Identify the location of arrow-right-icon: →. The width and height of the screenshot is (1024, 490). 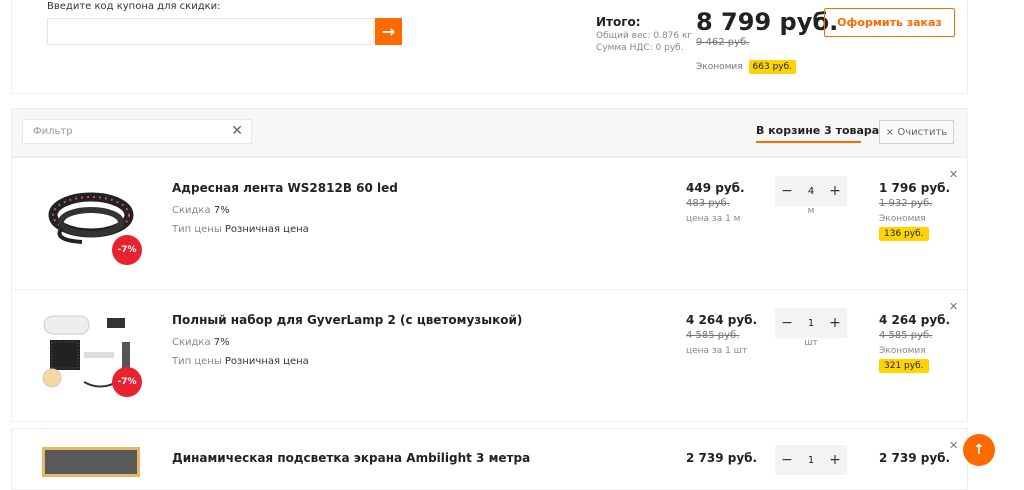
(388, 31).